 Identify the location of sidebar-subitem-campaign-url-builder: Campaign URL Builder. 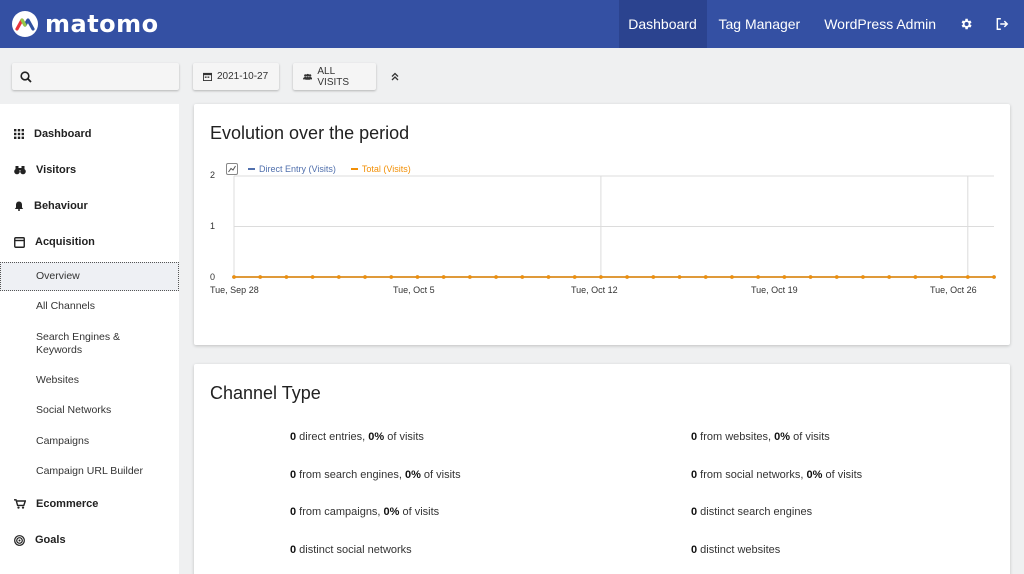
(89, 471).